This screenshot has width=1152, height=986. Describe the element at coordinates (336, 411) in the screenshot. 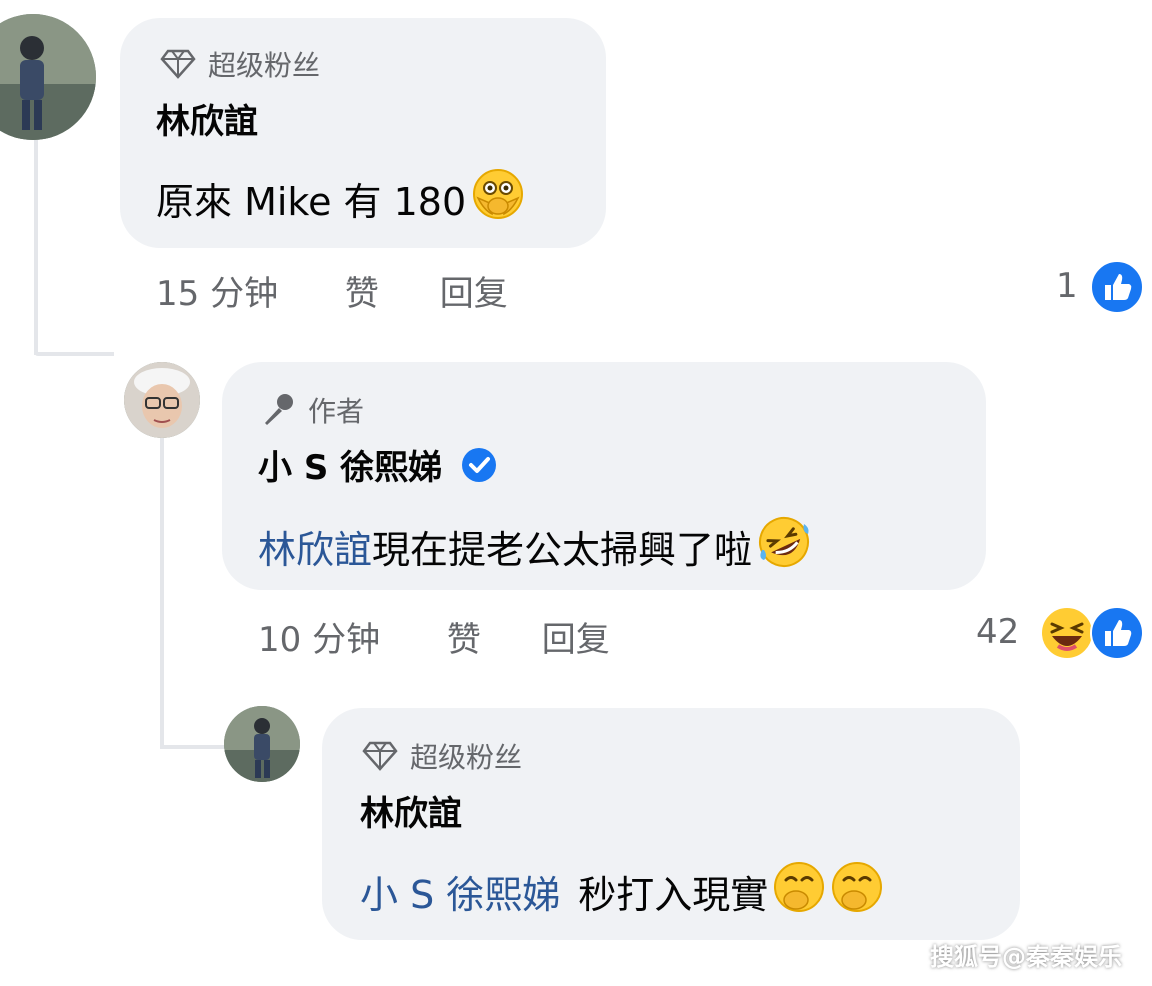

I see `badge-label: 作者` at that location.